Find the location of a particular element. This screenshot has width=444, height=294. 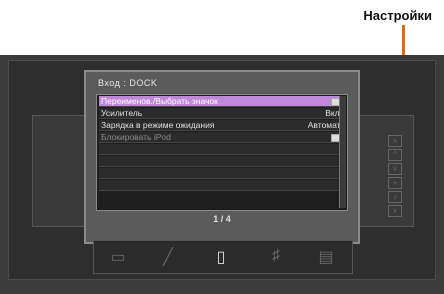

menu-item-lock-ipod: Блокировать iPod is located at coordinates (222, 137).